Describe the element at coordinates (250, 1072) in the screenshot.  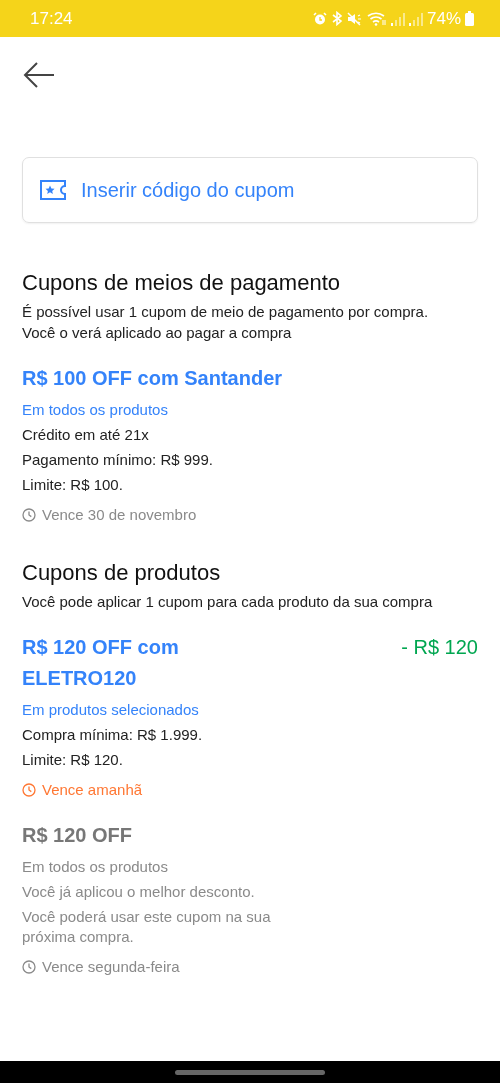
I see `home-indicator` at that location.